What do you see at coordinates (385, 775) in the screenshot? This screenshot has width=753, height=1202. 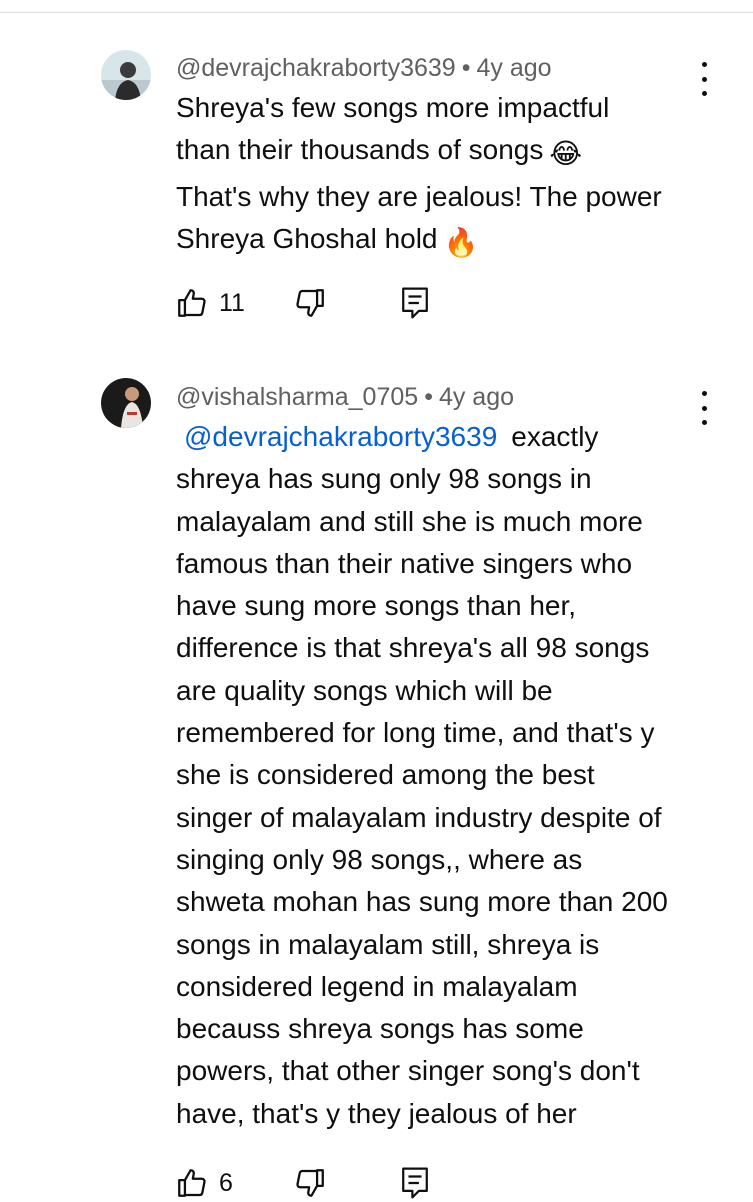 I see `comment-line: she is considered among the best` at bounding box center [385, 775].